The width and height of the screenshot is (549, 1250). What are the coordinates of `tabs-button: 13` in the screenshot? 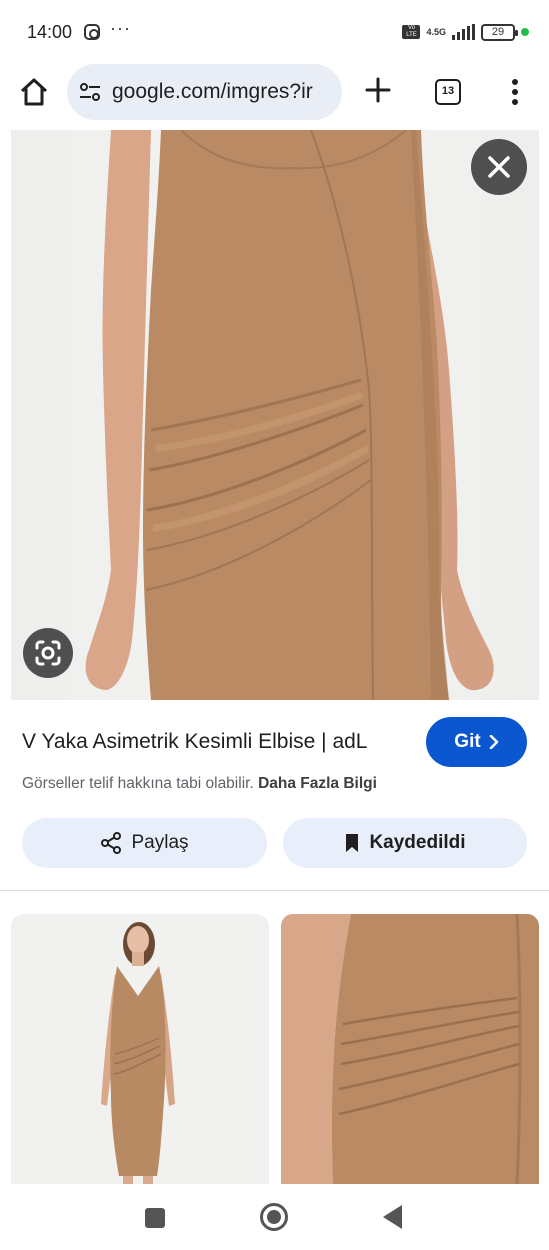 It's located at (448, 92).